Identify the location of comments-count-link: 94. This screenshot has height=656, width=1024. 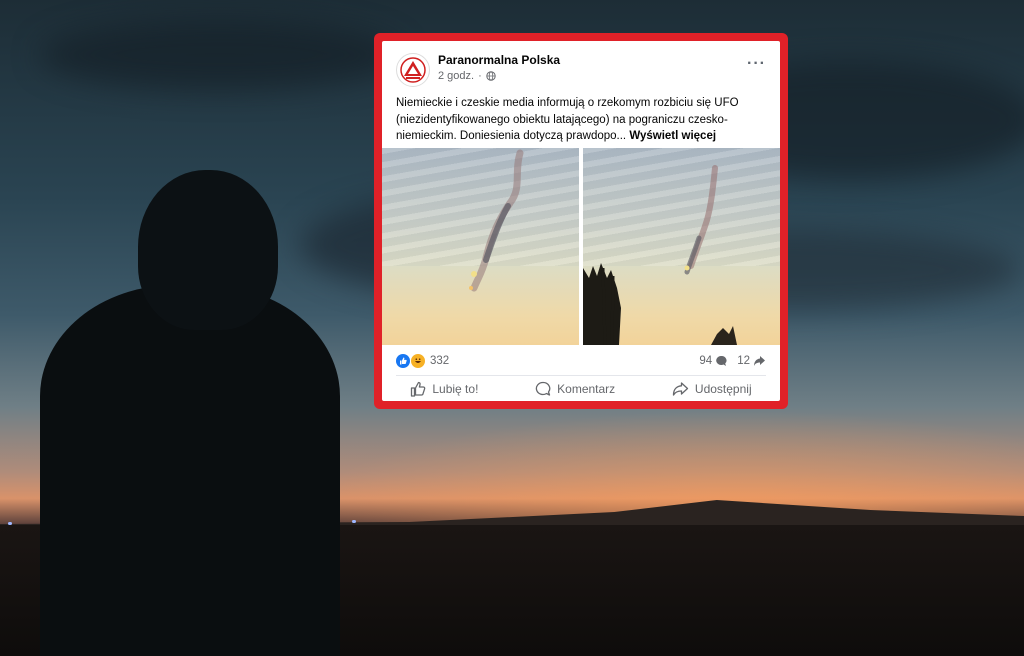
(713, 361).